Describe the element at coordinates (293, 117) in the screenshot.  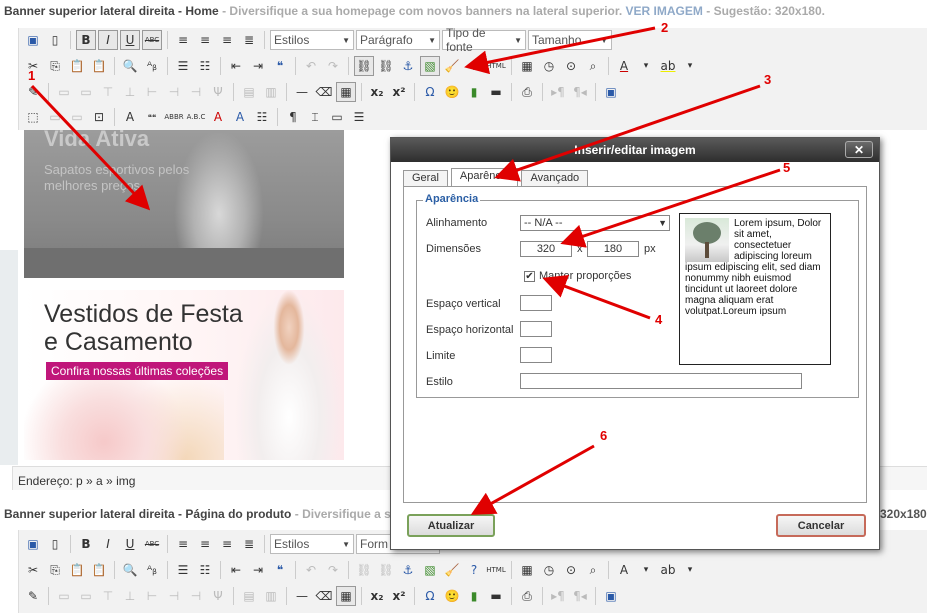
I see `show-blocks-icon: ¶` at that location.